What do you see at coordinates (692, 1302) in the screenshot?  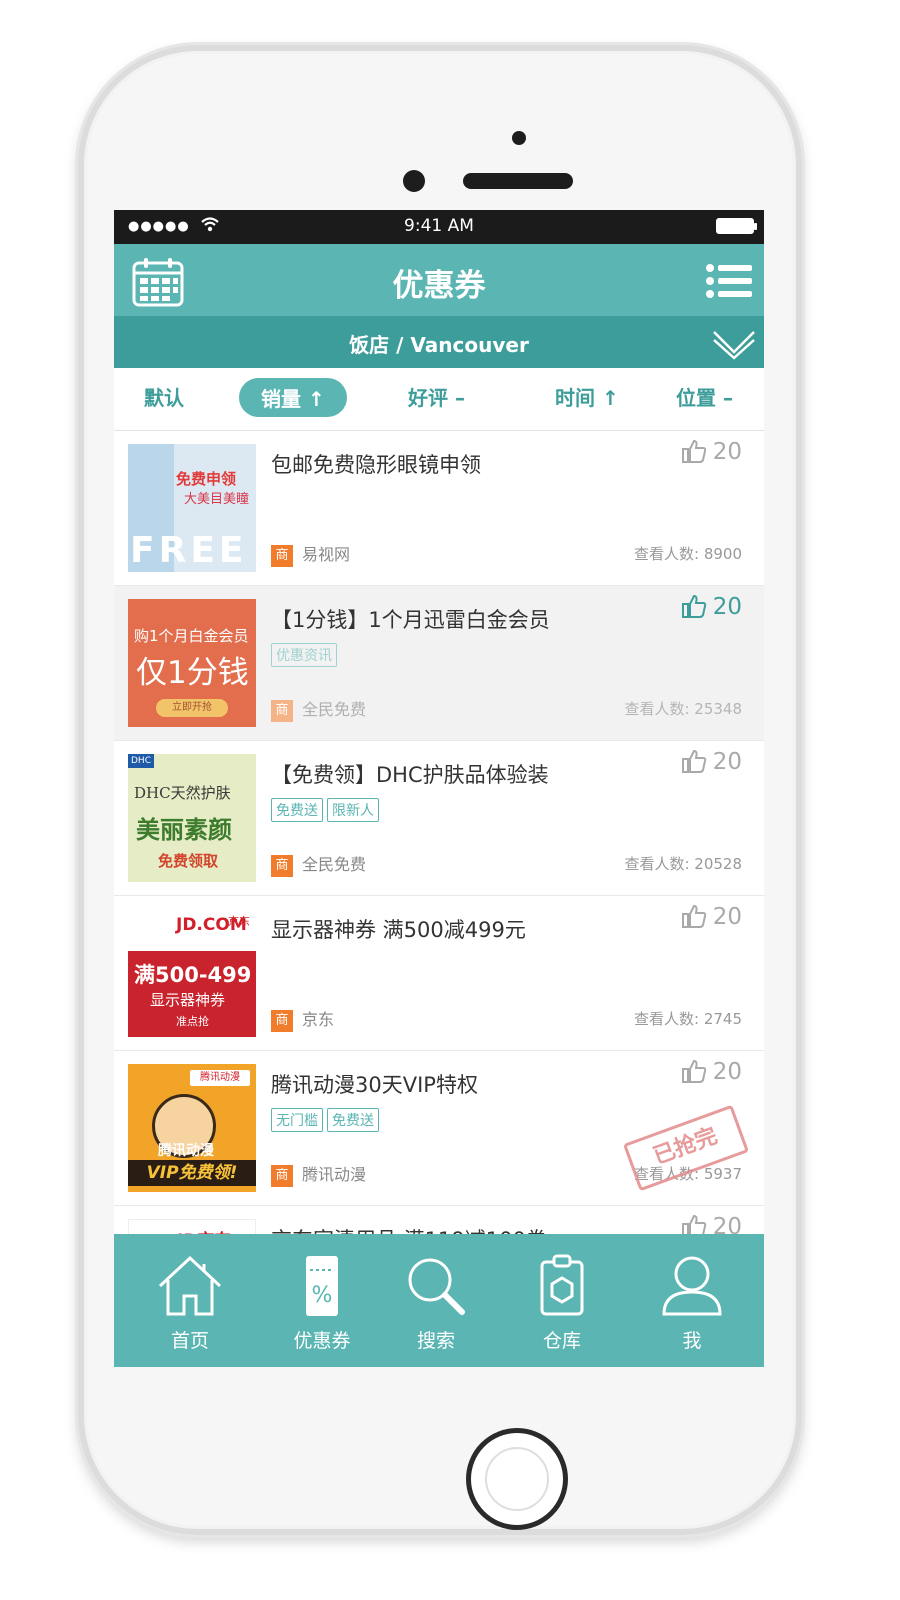 I see `tab-me: 我` at bounding box center [692, 1302].